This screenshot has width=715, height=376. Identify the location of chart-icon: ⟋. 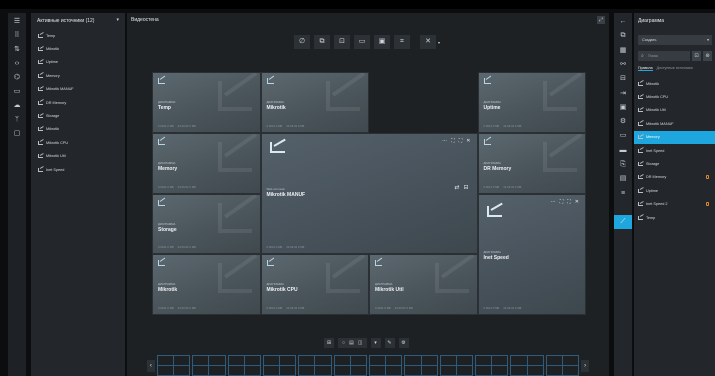
(623, 222).